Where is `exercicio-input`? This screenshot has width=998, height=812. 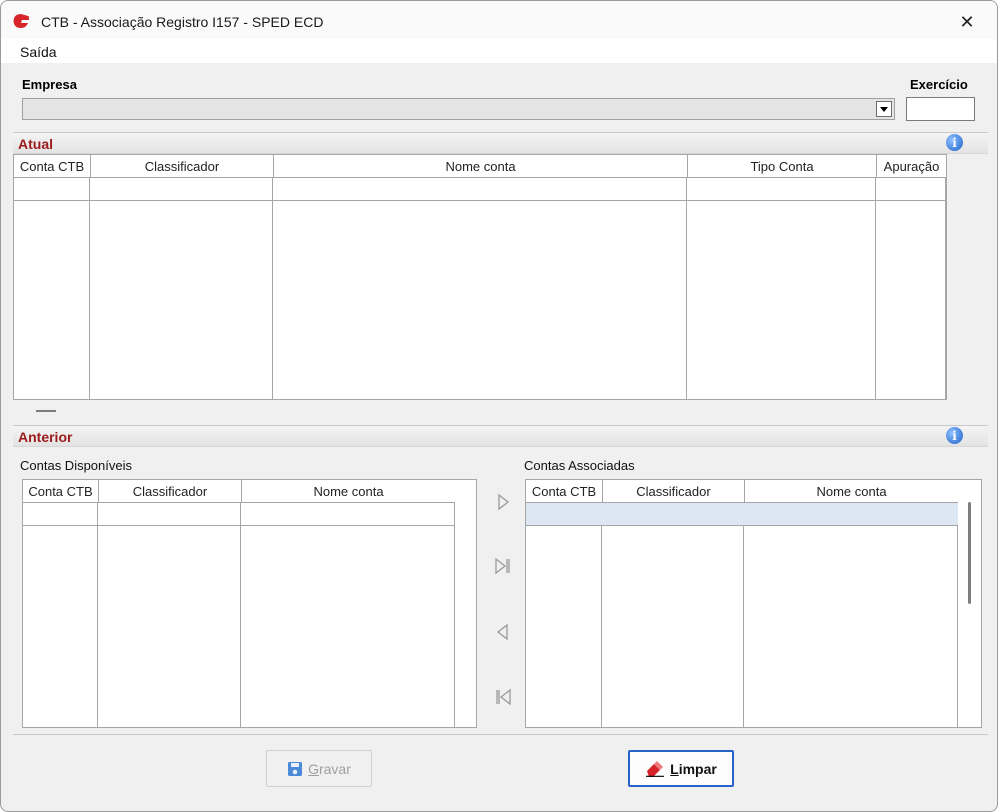
exercicio-input is located at coordinates (940, 109).